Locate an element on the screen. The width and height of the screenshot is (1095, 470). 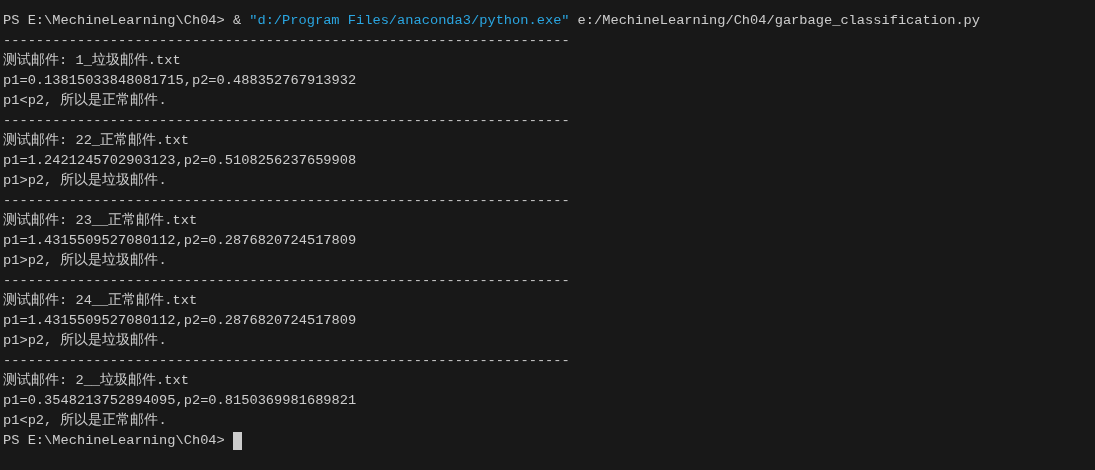
output-line: p1=1.2421245702903123,p2=0.5108256237659908 is located at coordinates (180, 161).